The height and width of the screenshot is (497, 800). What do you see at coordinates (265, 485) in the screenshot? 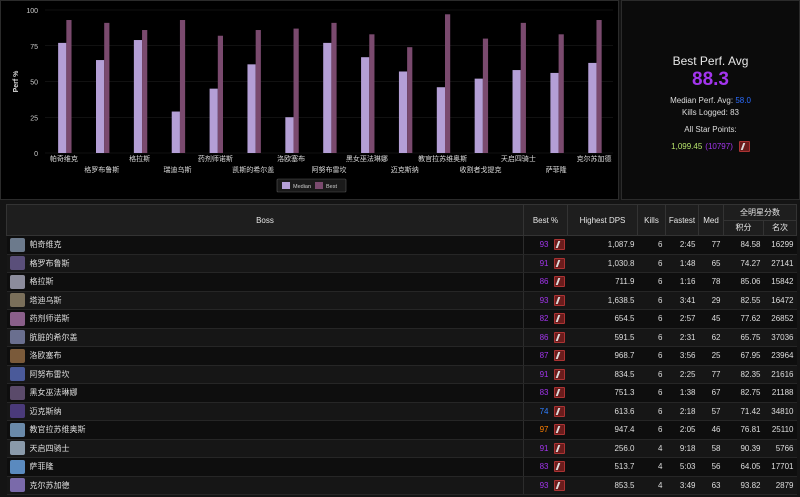
I see `boss-cell: 克尔苏加德` at bounding box center [265, 485].